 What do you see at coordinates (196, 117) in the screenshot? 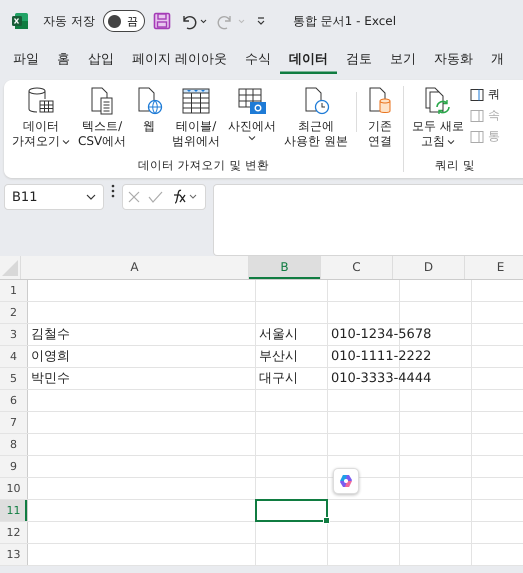
I see `ribbon-button: 테이블/ 범위에서` at bounding box center [196, 117].